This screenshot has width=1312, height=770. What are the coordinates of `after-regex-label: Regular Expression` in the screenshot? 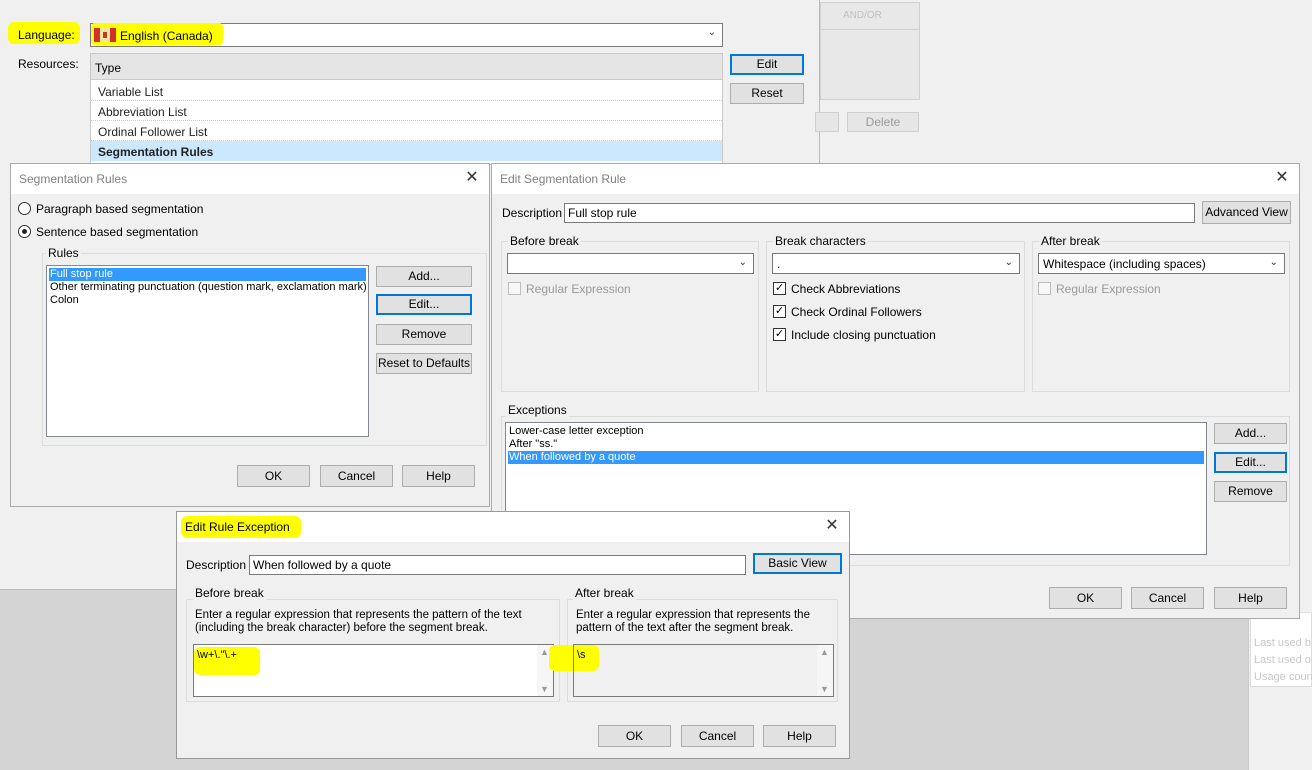 It's located at (1108, 289).